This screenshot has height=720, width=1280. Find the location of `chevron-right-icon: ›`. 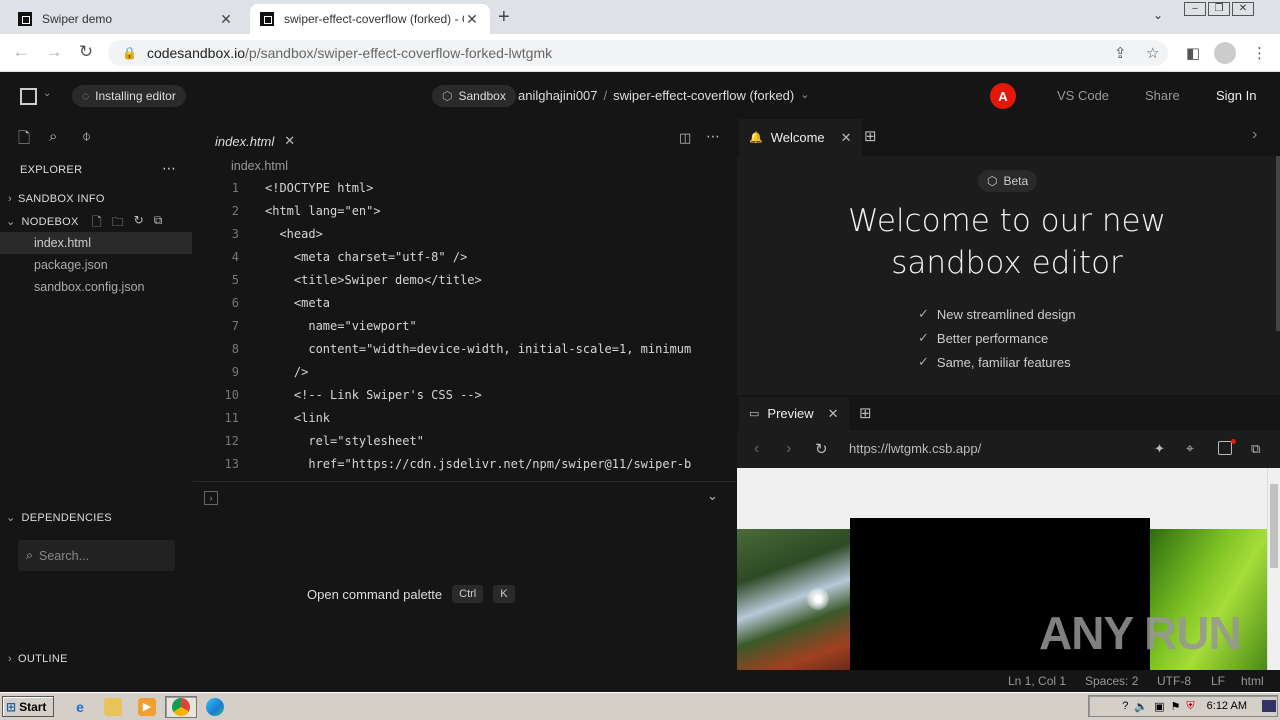

chevron-right-icon: › is located at coordinates (1254, 135).